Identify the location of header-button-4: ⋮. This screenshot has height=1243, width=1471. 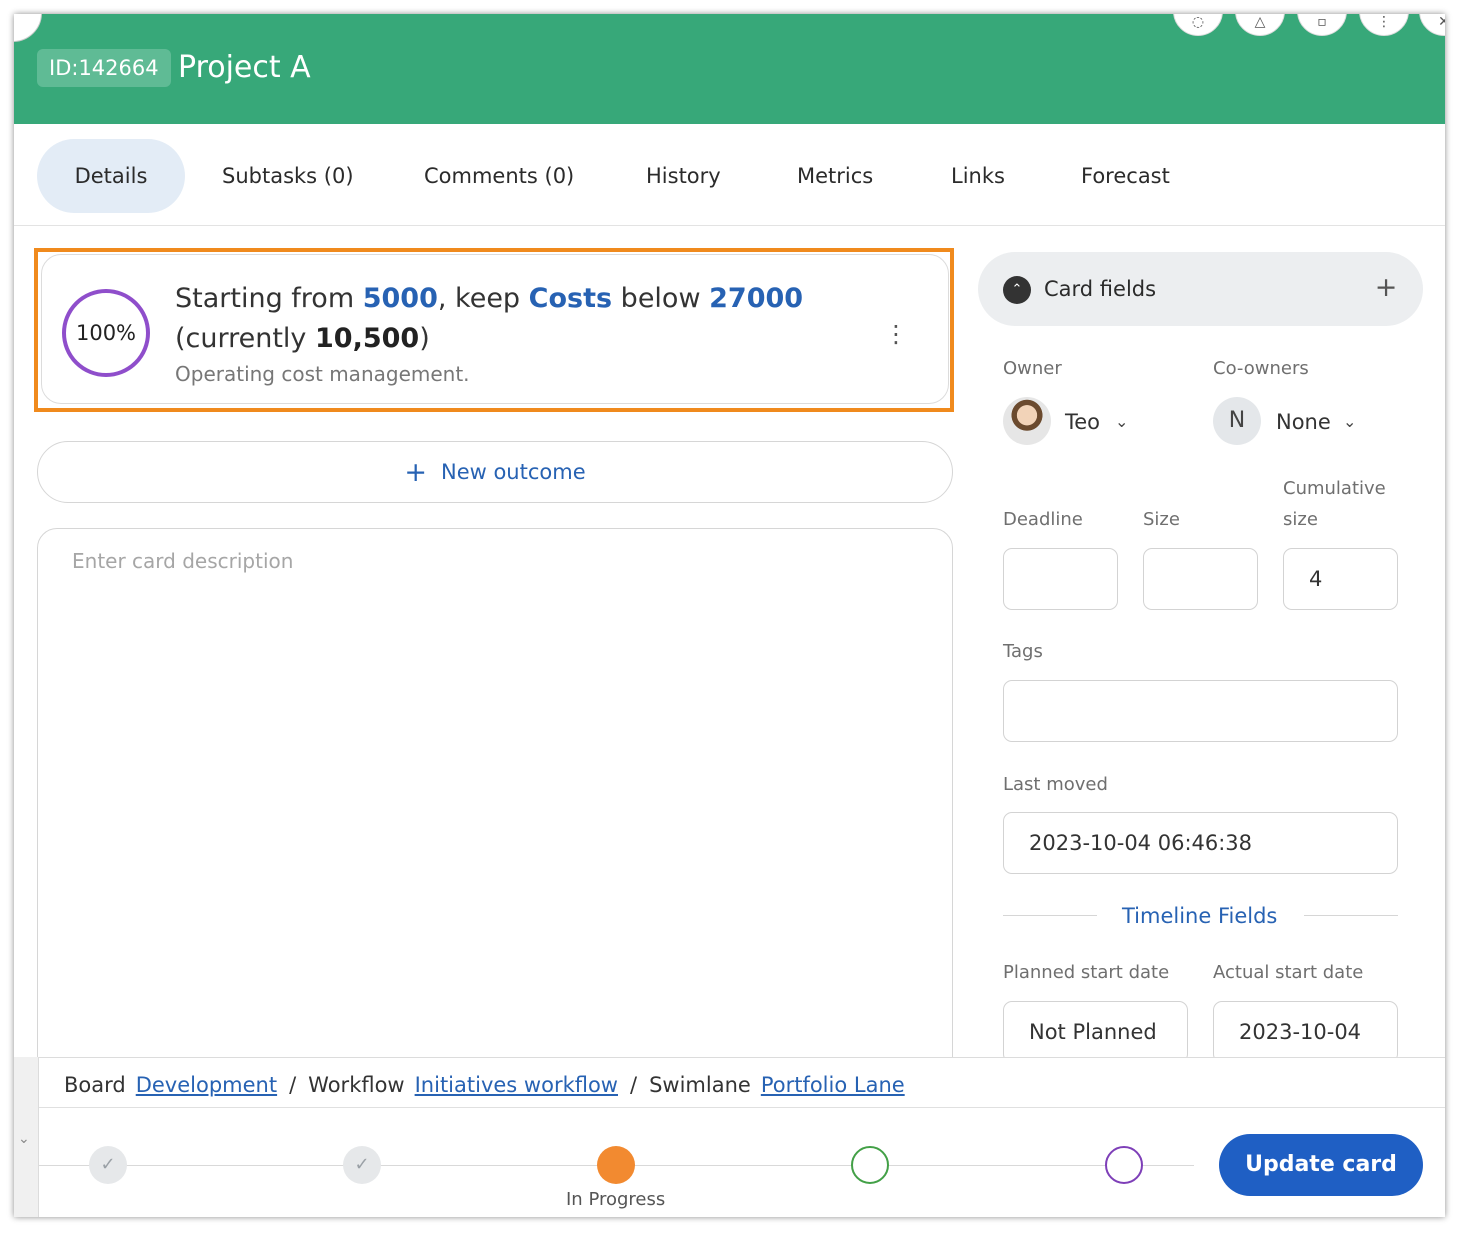
(1384, 25).